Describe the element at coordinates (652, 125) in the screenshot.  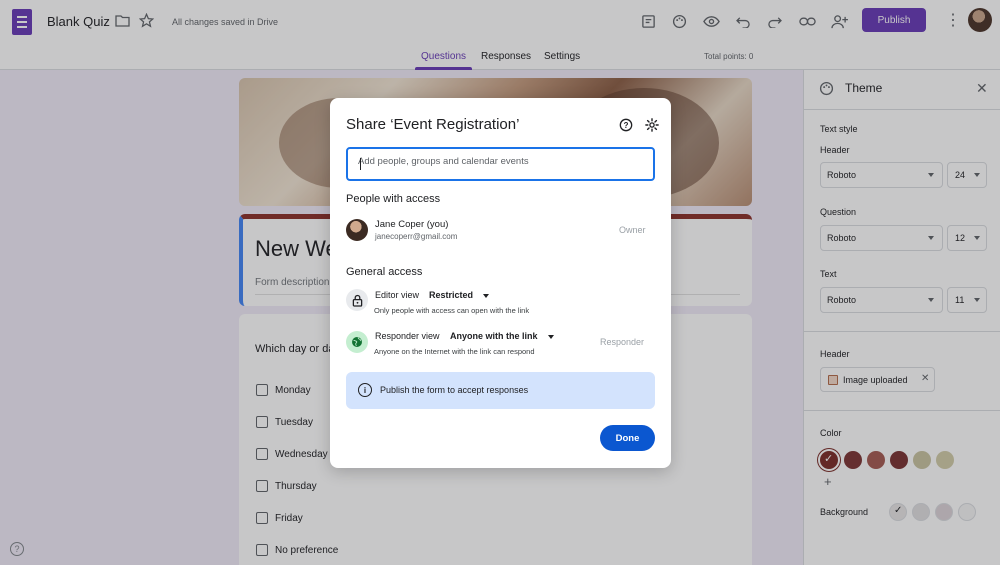
I see `settings-gear-icon` at that location.